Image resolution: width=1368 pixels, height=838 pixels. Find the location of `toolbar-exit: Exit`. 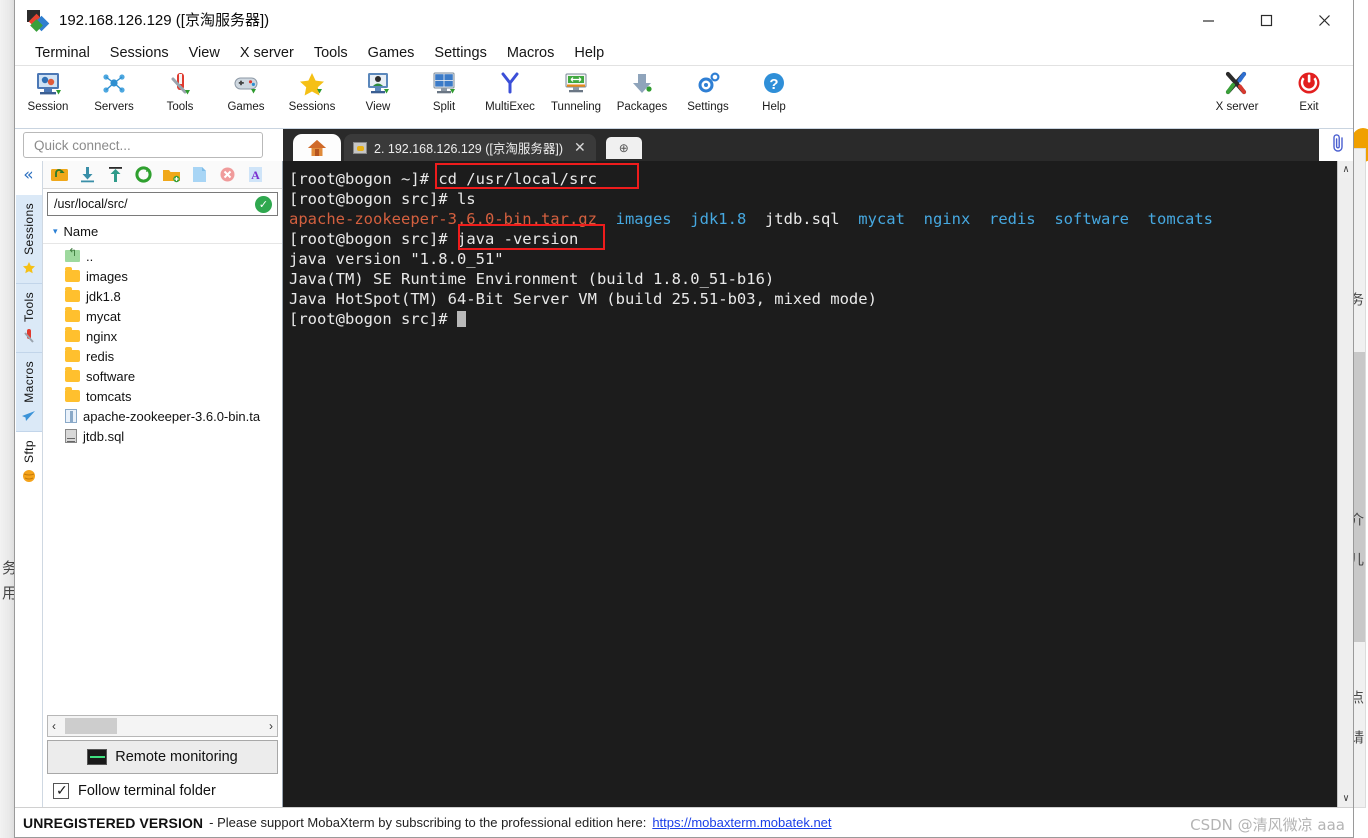

toolbar-exit: Exit is located at coordinates (1309, 98).